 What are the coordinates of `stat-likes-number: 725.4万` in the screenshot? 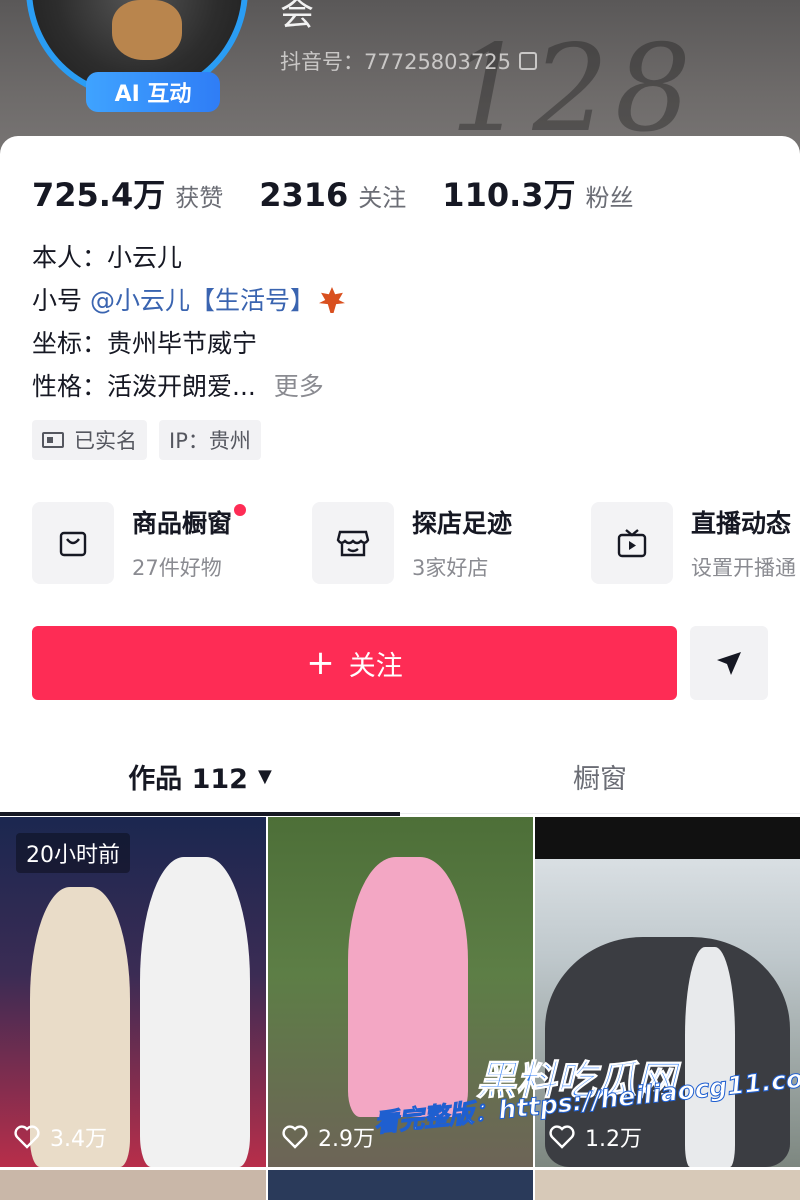 It's located at (99, 195).